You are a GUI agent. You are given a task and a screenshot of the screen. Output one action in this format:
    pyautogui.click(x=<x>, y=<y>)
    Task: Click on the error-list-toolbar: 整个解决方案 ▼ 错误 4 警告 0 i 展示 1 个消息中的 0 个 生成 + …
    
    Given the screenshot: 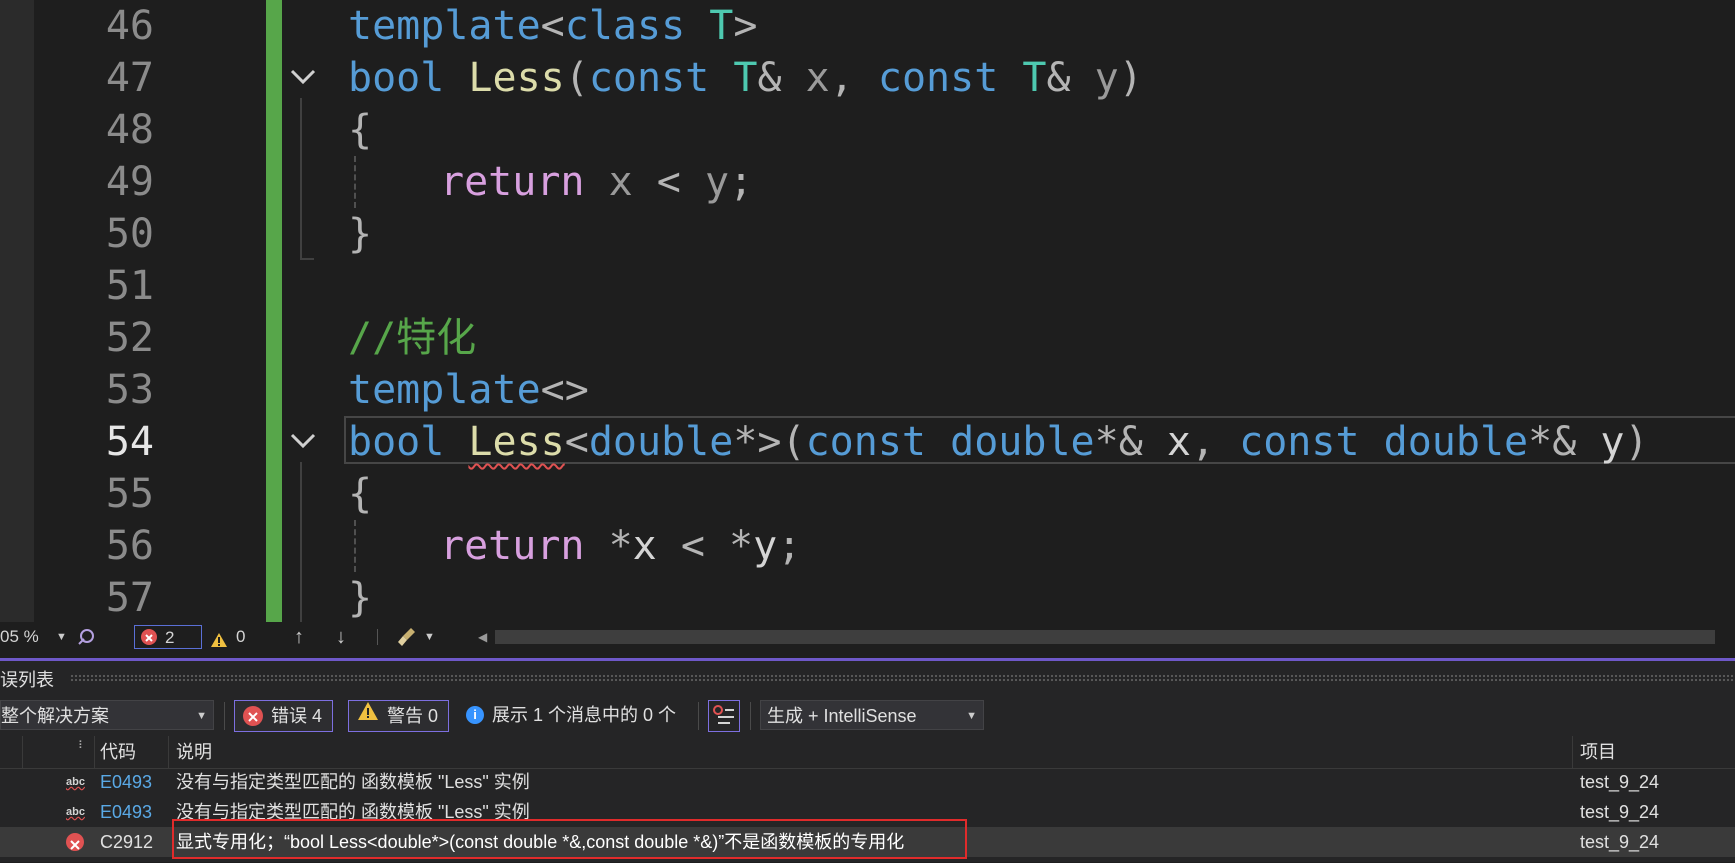 What is the action you would take?
    pyautogui.click(x=867, y=715)
    